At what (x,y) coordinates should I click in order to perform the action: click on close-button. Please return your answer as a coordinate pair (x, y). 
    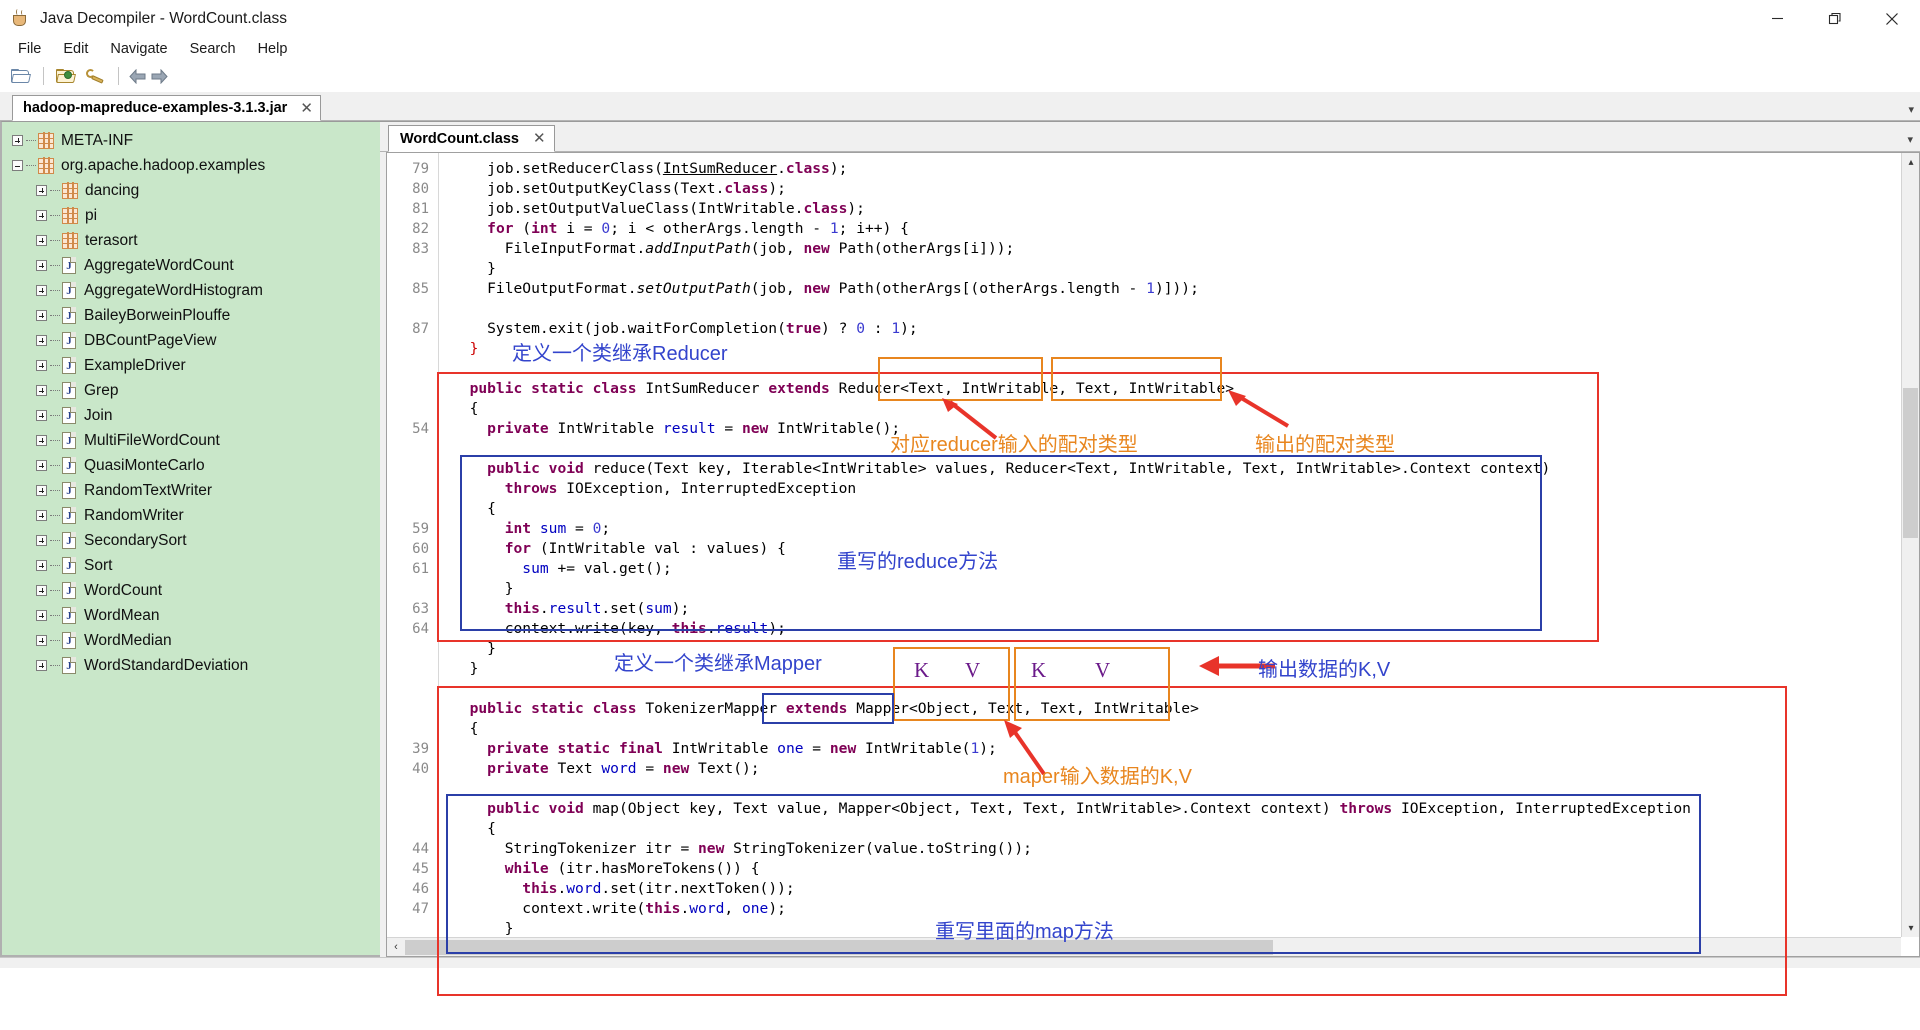
    Looking at the image, I should click on (1891, 18).